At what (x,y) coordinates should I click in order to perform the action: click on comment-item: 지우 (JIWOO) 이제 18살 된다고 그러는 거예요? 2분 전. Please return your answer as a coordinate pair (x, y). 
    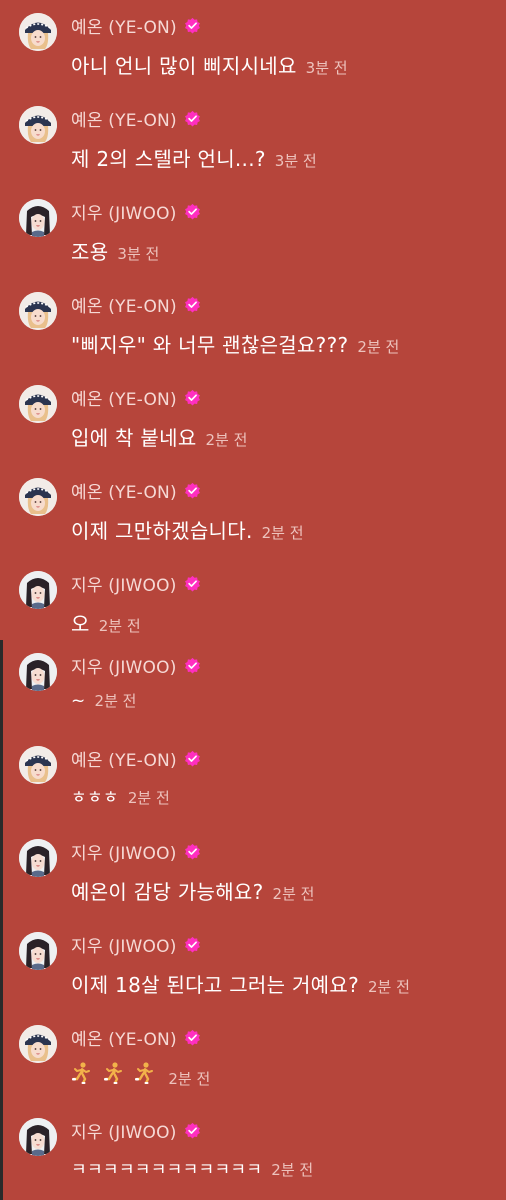
    Looking at the image, I should click on (253, 965).